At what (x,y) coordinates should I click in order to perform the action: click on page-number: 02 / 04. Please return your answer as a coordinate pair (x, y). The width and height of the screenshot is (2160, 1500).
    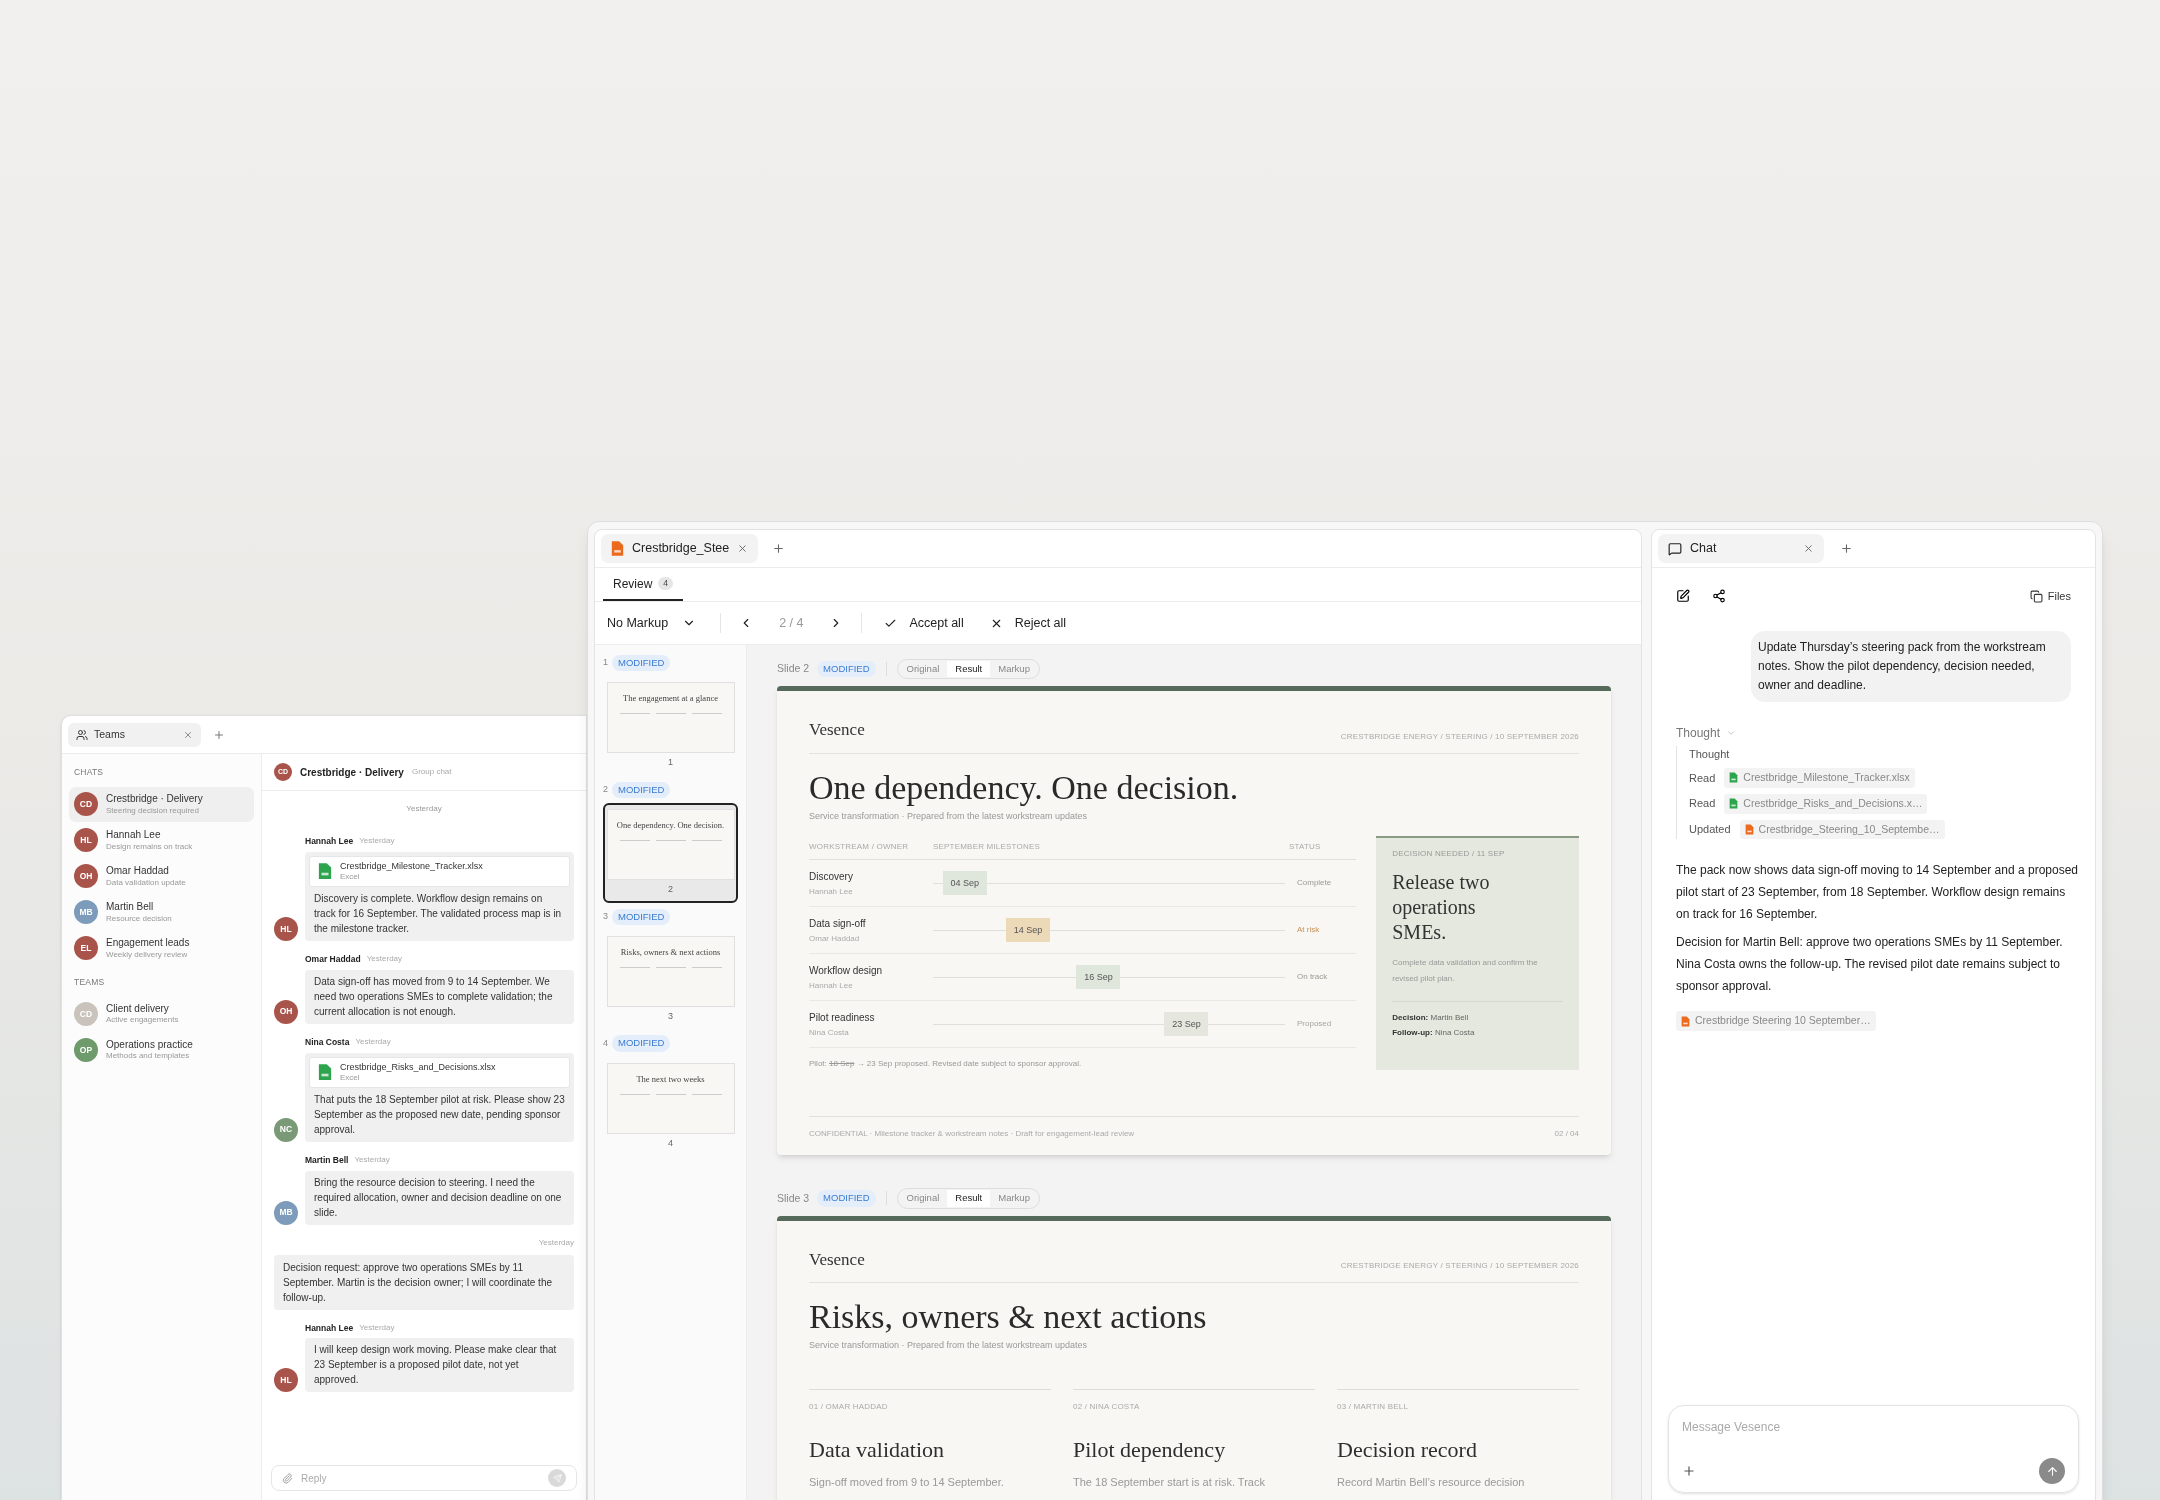
    Looking at the image, I should click on (1566, 1134).